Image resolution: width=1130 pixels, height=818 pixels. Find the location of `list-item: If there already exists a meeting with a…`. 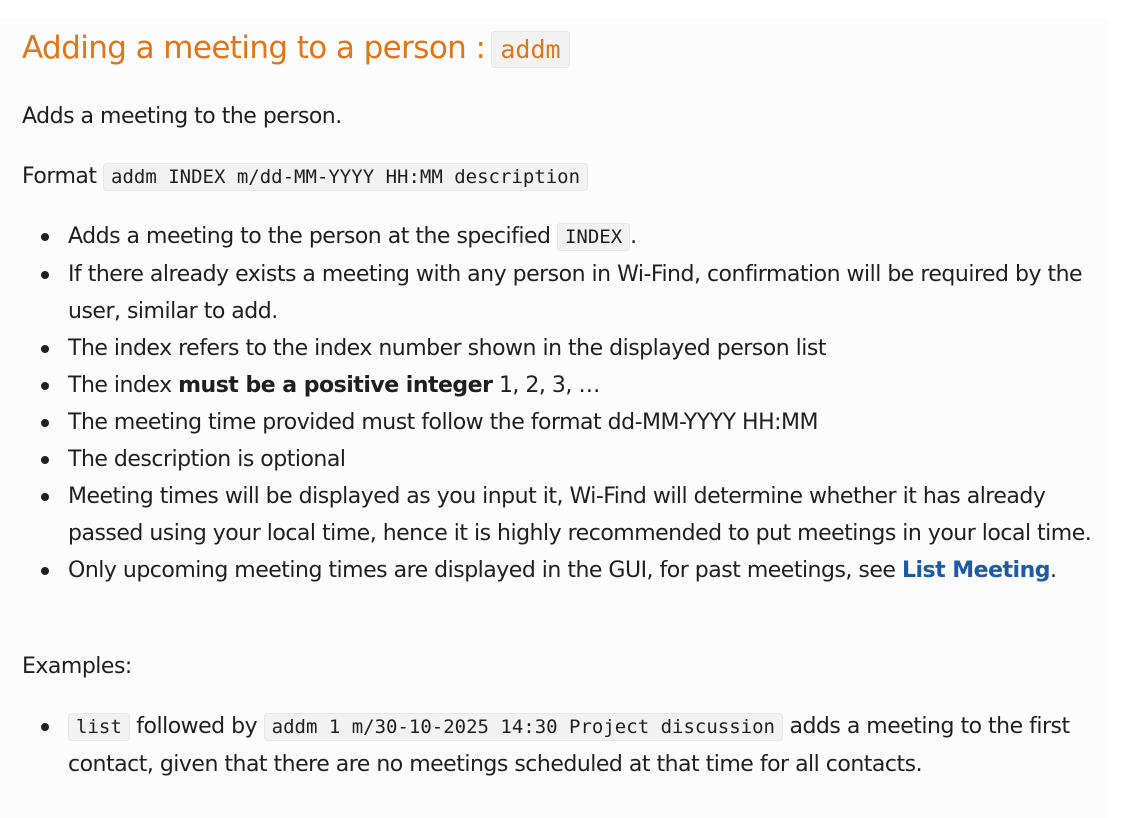

list-item: If there already exists a meeting with a… is located at coordinates (564, 293).